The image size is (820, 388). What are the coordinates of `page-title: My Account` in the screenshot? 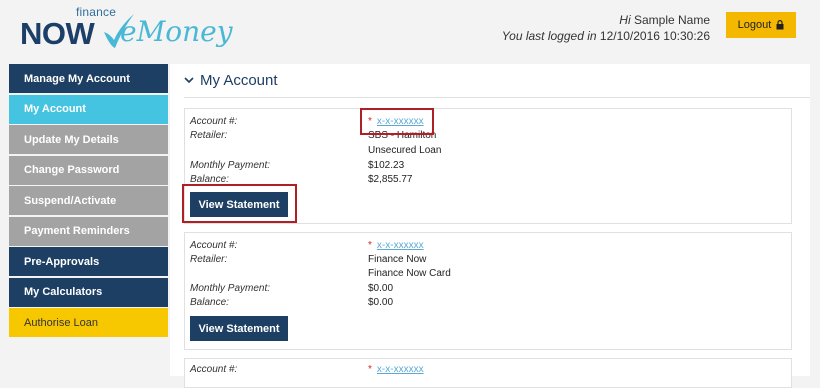 It's located at (239, 80).